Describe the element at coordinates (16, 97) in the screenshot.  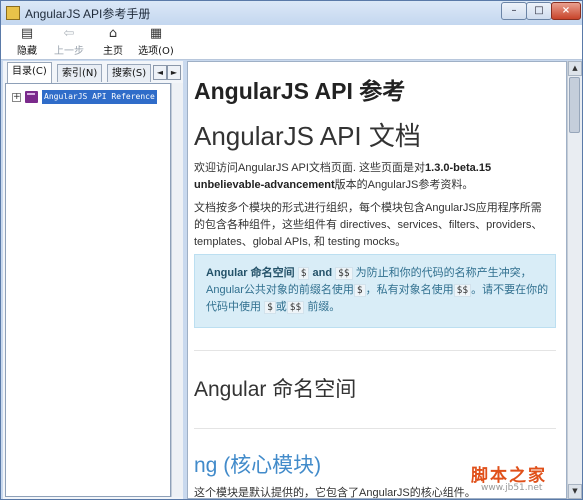
I see `expand-icon: +` at that location.